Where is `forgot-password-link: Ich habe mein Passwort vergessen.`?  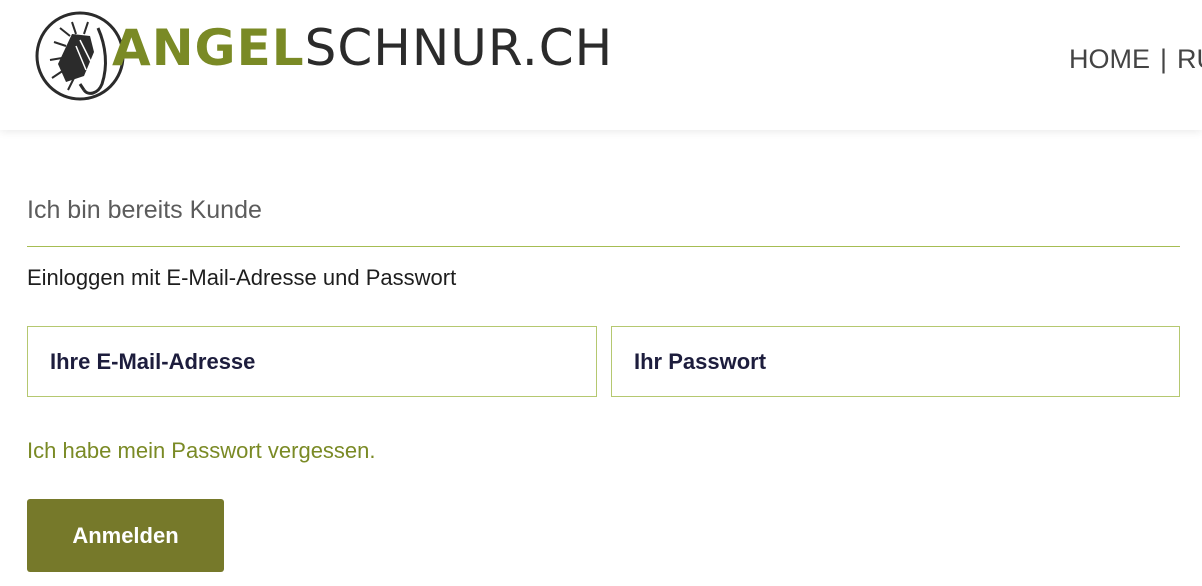 forgot-password-link: Ich habe mein Passwort vergessen. is located at coordinates (201, 451).